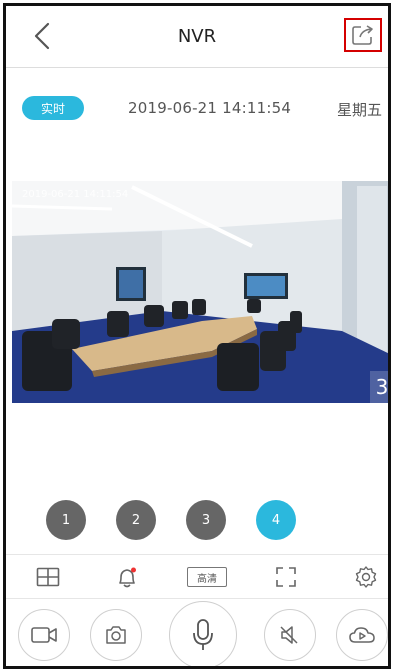 This screenshot has width=395, height=672. I want to click on alarm-button, so click(127, 577).